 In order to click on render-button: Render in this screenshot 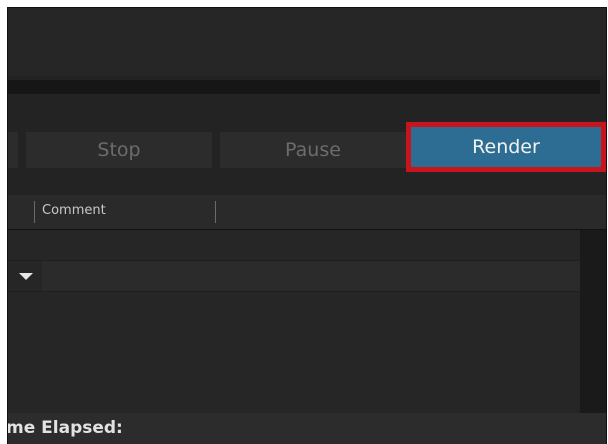, I will do `click(506, 147)`.